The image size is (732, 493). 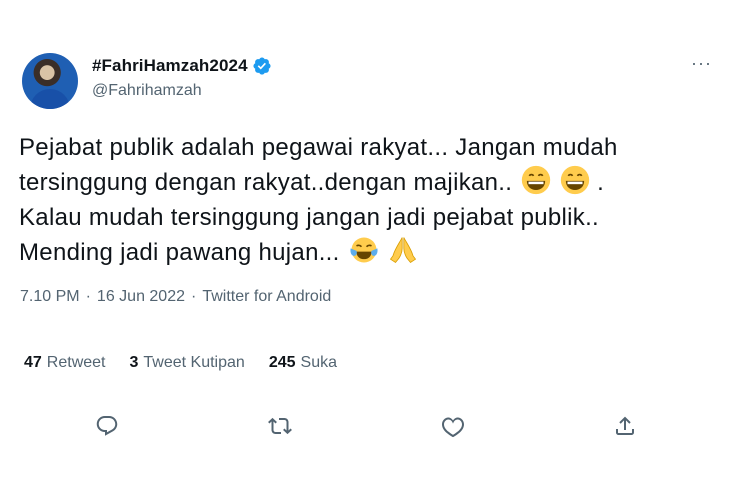 I want to click on display-name: #FahriHamzah2024, so click(x=170, y=66).